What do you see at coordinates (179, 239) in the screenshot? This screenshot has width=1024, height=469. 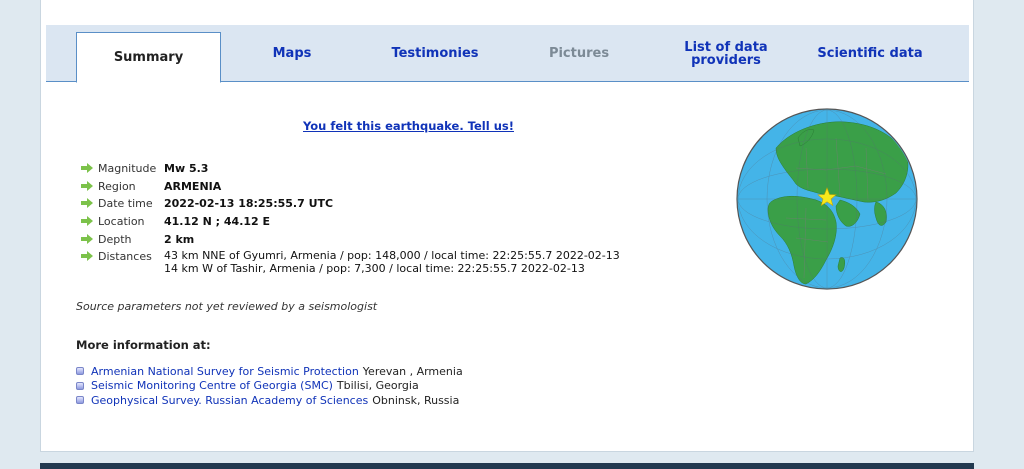 I see `param-value: 2 km` at bounding box center [179, 239].